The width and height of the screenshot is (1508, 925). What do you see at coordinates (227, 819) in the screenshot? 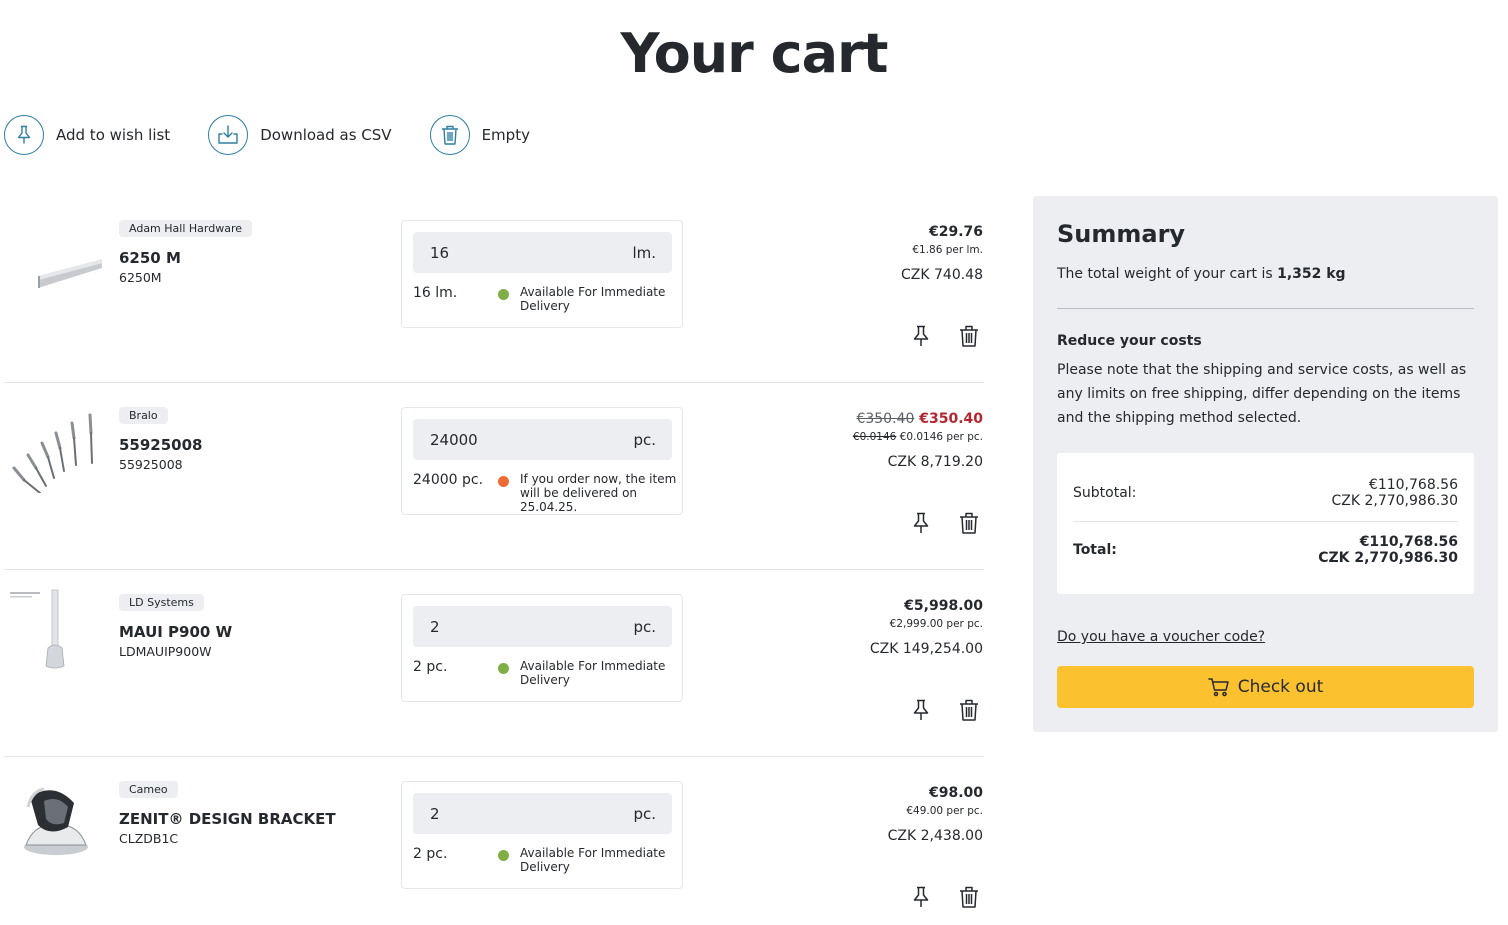
I see `product-name: ZENIT® DESIGN BRACKET` at bounding box center [227, 819].